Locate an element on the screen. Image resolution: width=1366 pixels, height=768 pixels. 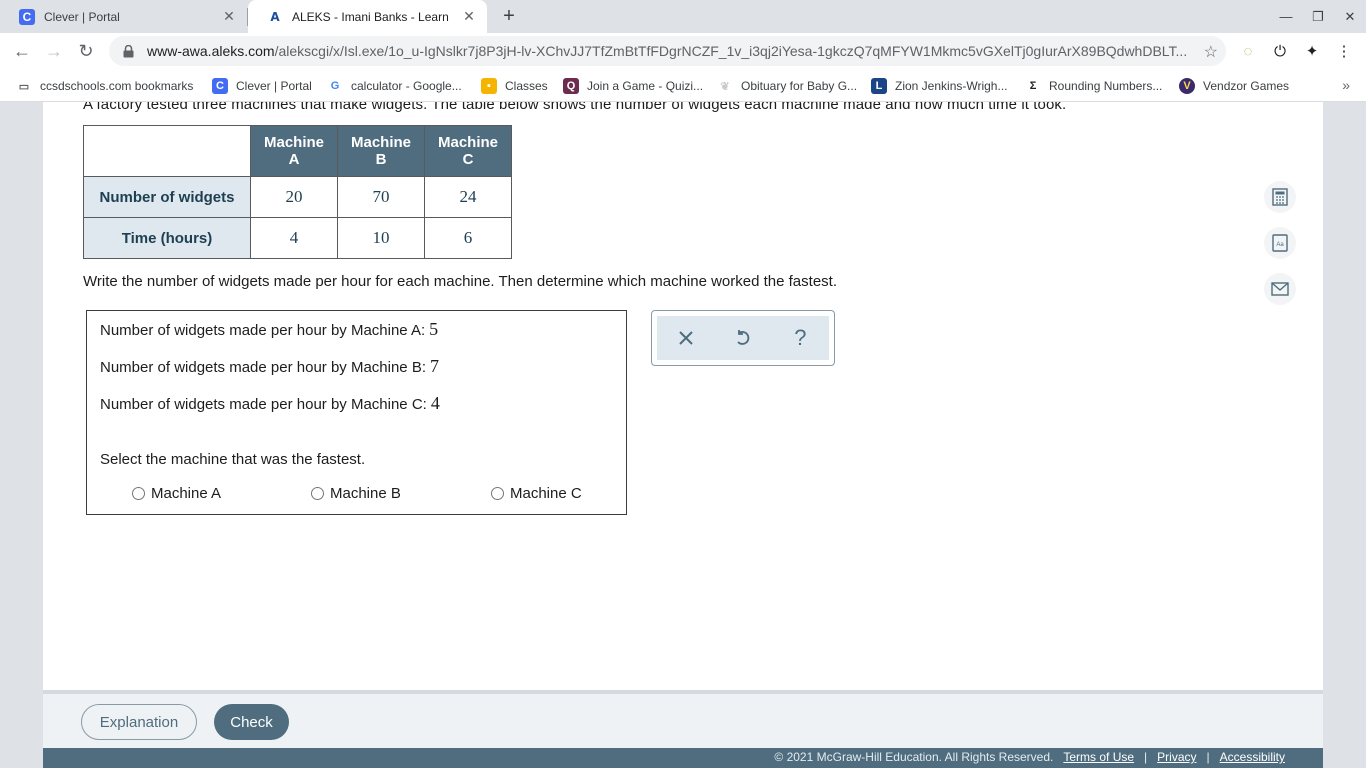
explanation-button: Explanation is located at coordinates (139, 722).